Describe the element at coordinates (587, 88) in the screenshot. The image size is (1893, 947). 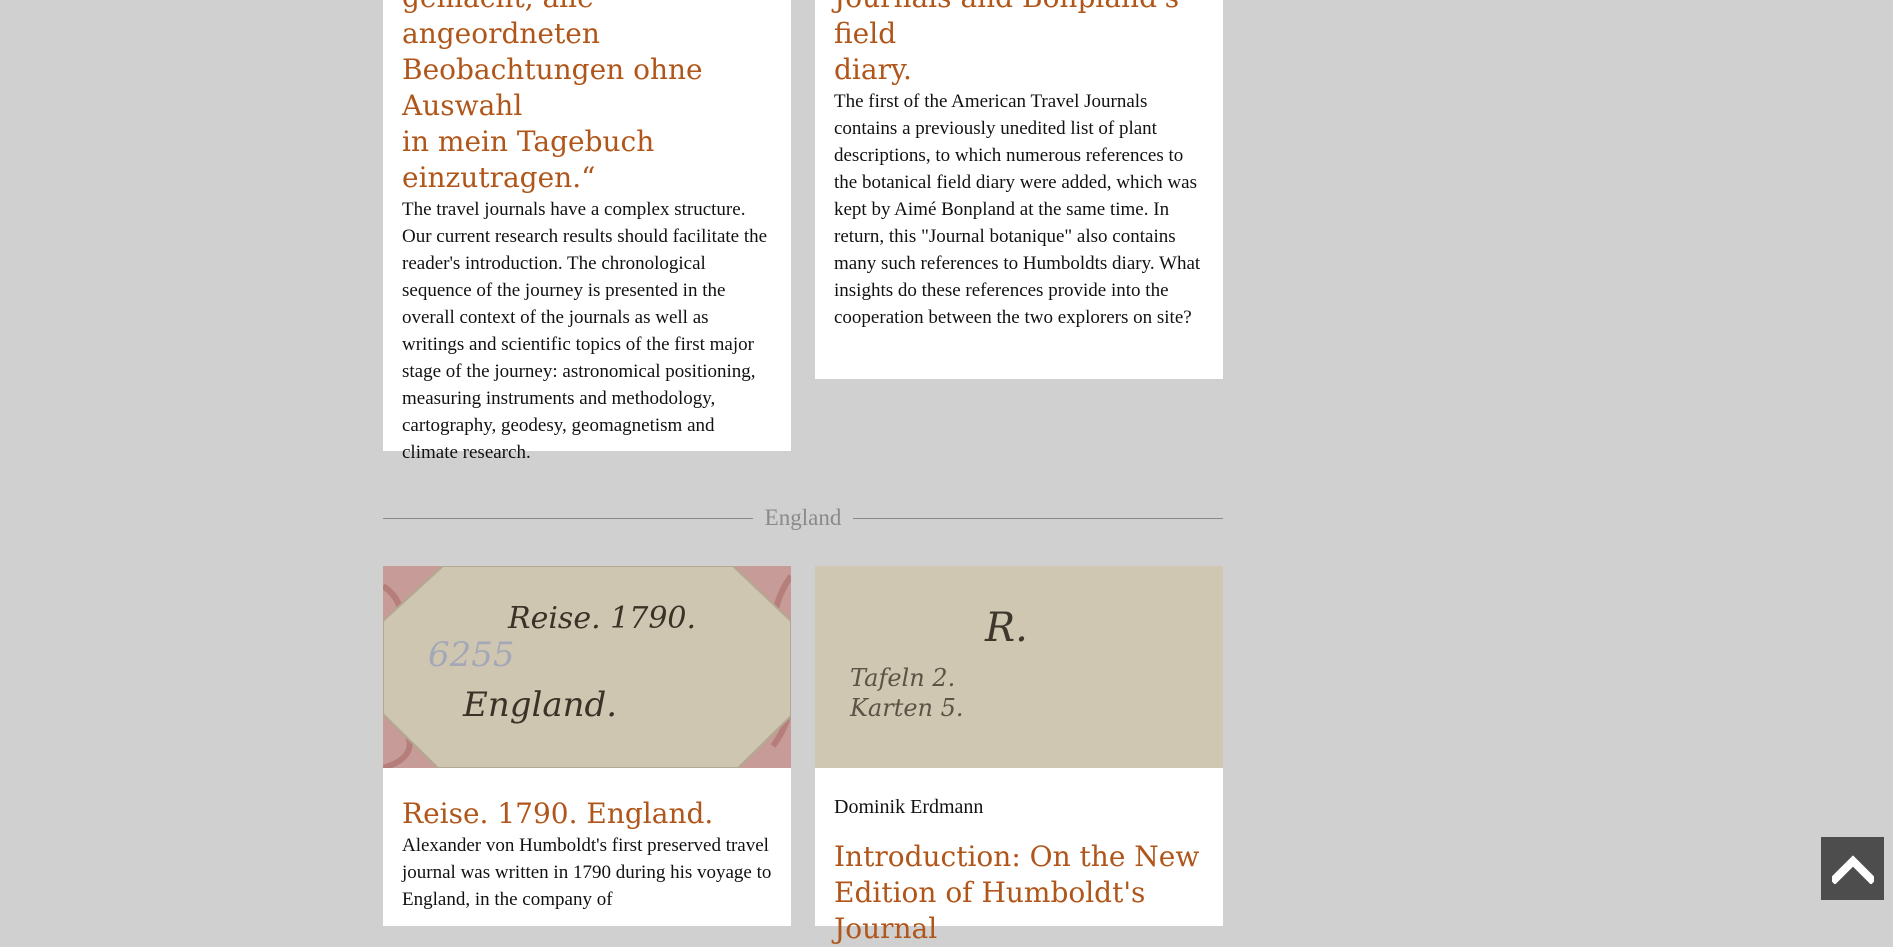
I see `title-line: Beobachtungen ohne Auswahl` at that location.